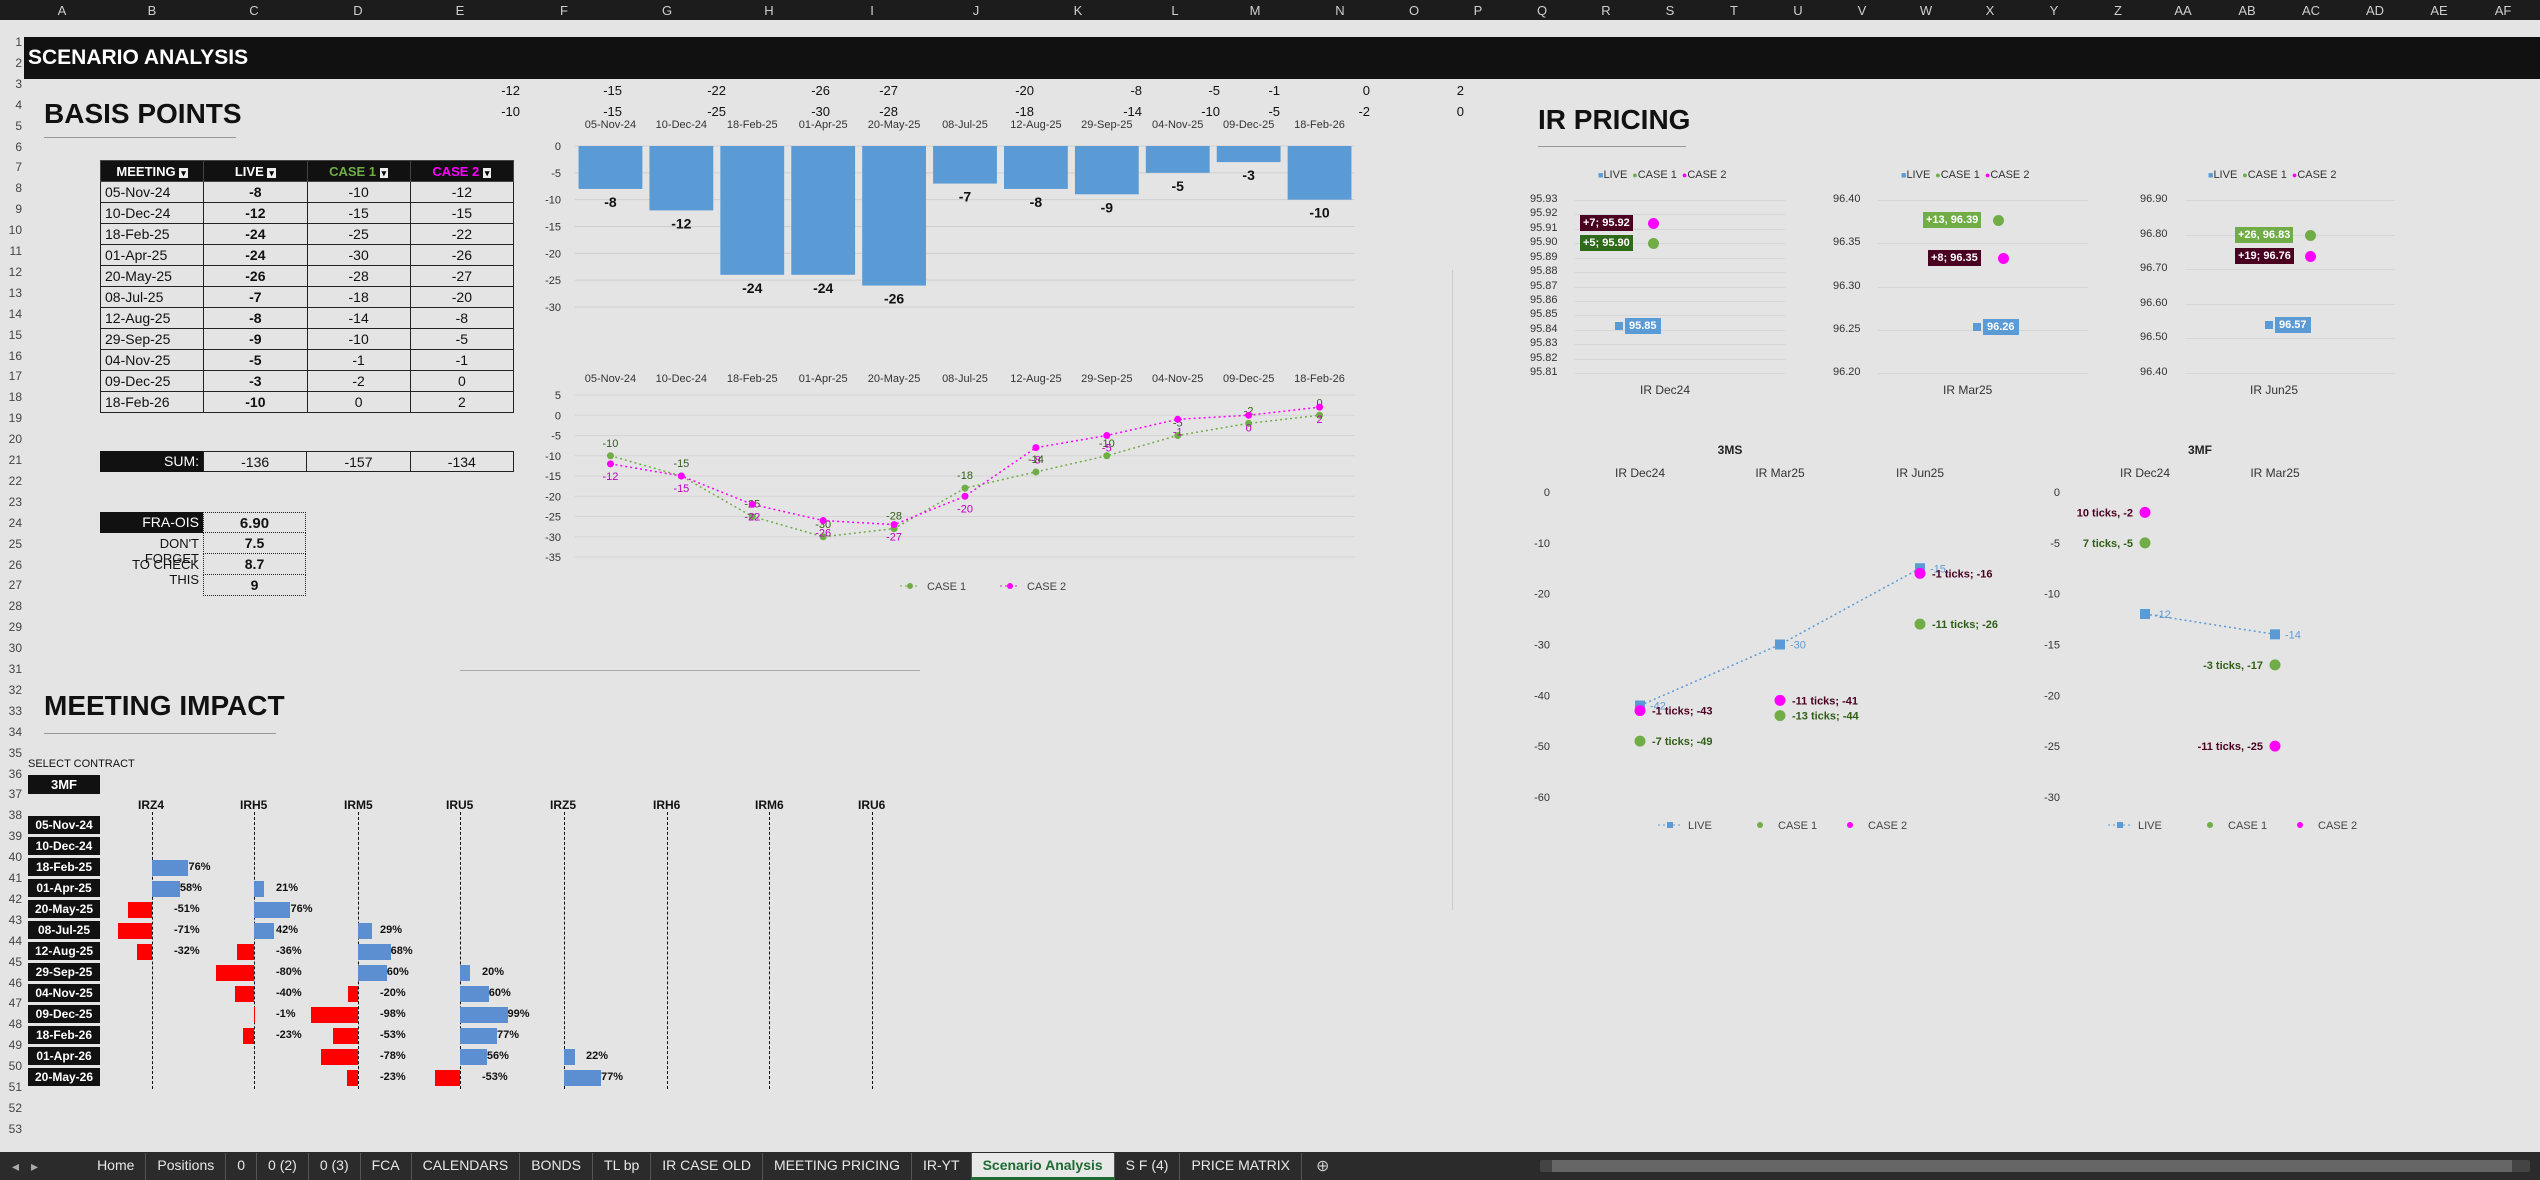 Image resolution: width=2540 pixels, height=1180 pixels. Describe the element at coordinates (11, 544) in the screenshot. I see `row-number: 25` at that location.